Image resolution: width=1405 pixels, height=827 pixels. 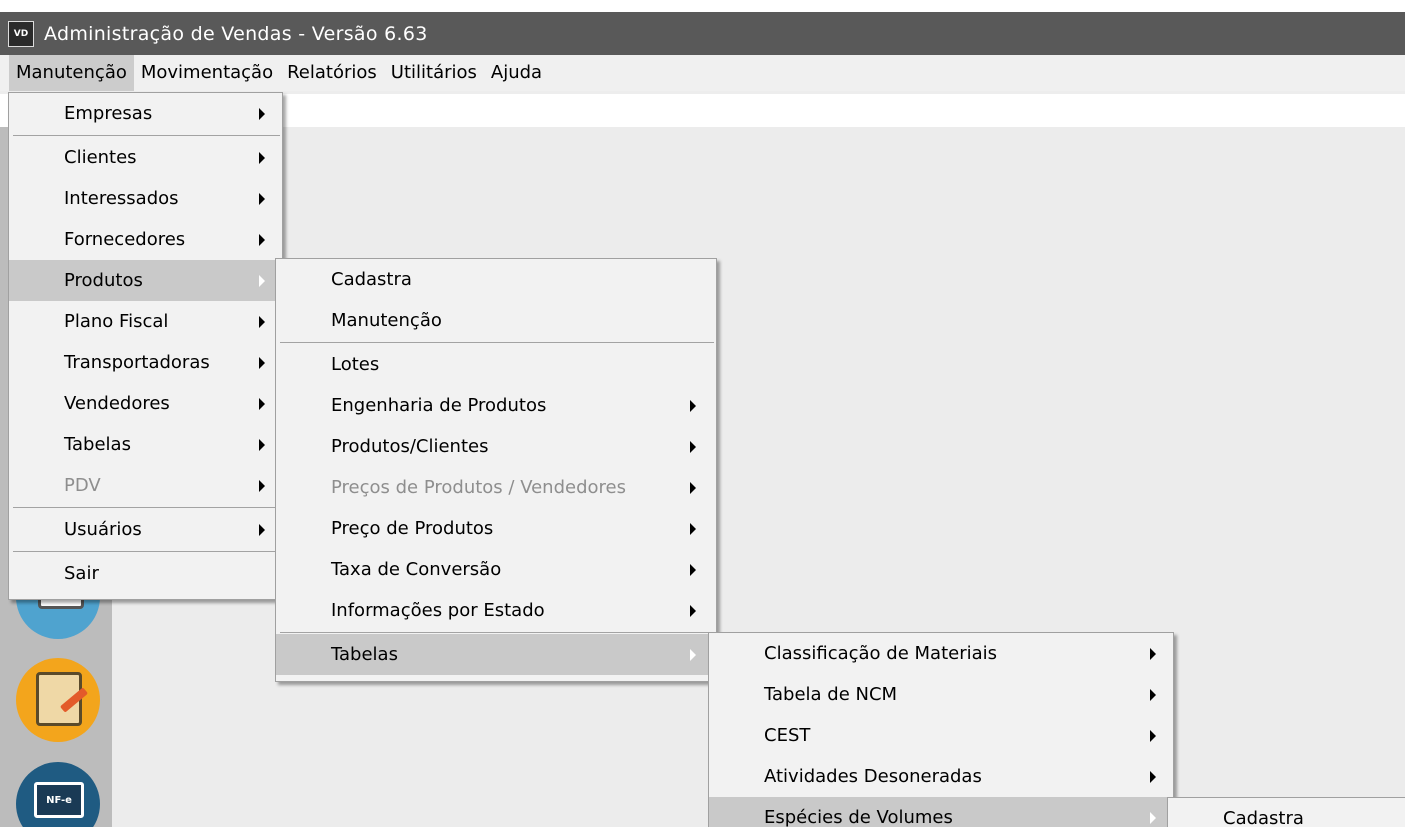 What do you see at coordinates (412, 528) in the screenshot?
I see `menu-item-label: Preço de Produtos` at bounding box center [412, 528].